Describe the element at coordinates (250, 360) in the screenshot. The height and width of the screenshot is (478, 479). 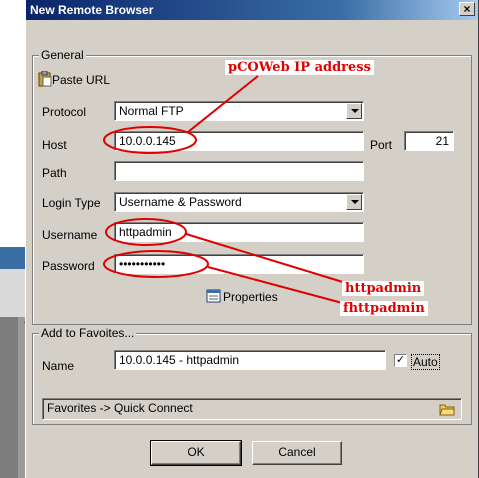
I see `favorite-name-input: 10.0.0.145 - httpadmin` at that location.